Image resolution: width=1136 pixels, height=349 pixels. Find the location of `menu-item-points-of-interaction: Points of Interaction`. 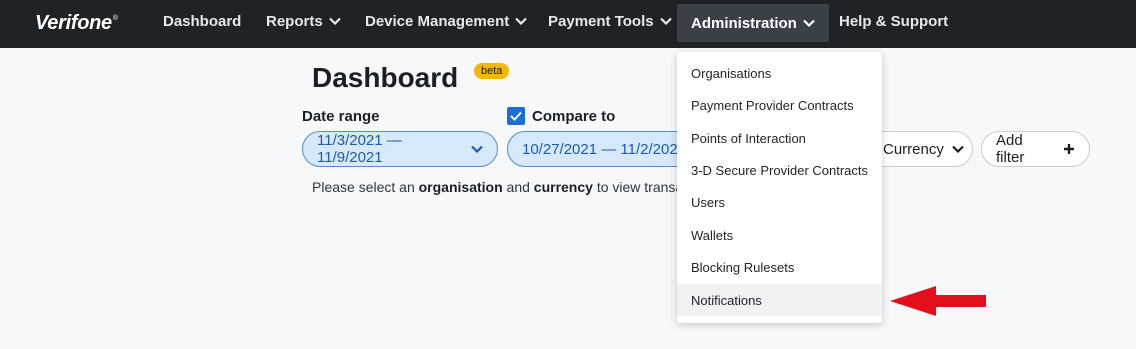

menu-item-points-of-interaction: Points of Interaction is located at coordinates (779, 138).